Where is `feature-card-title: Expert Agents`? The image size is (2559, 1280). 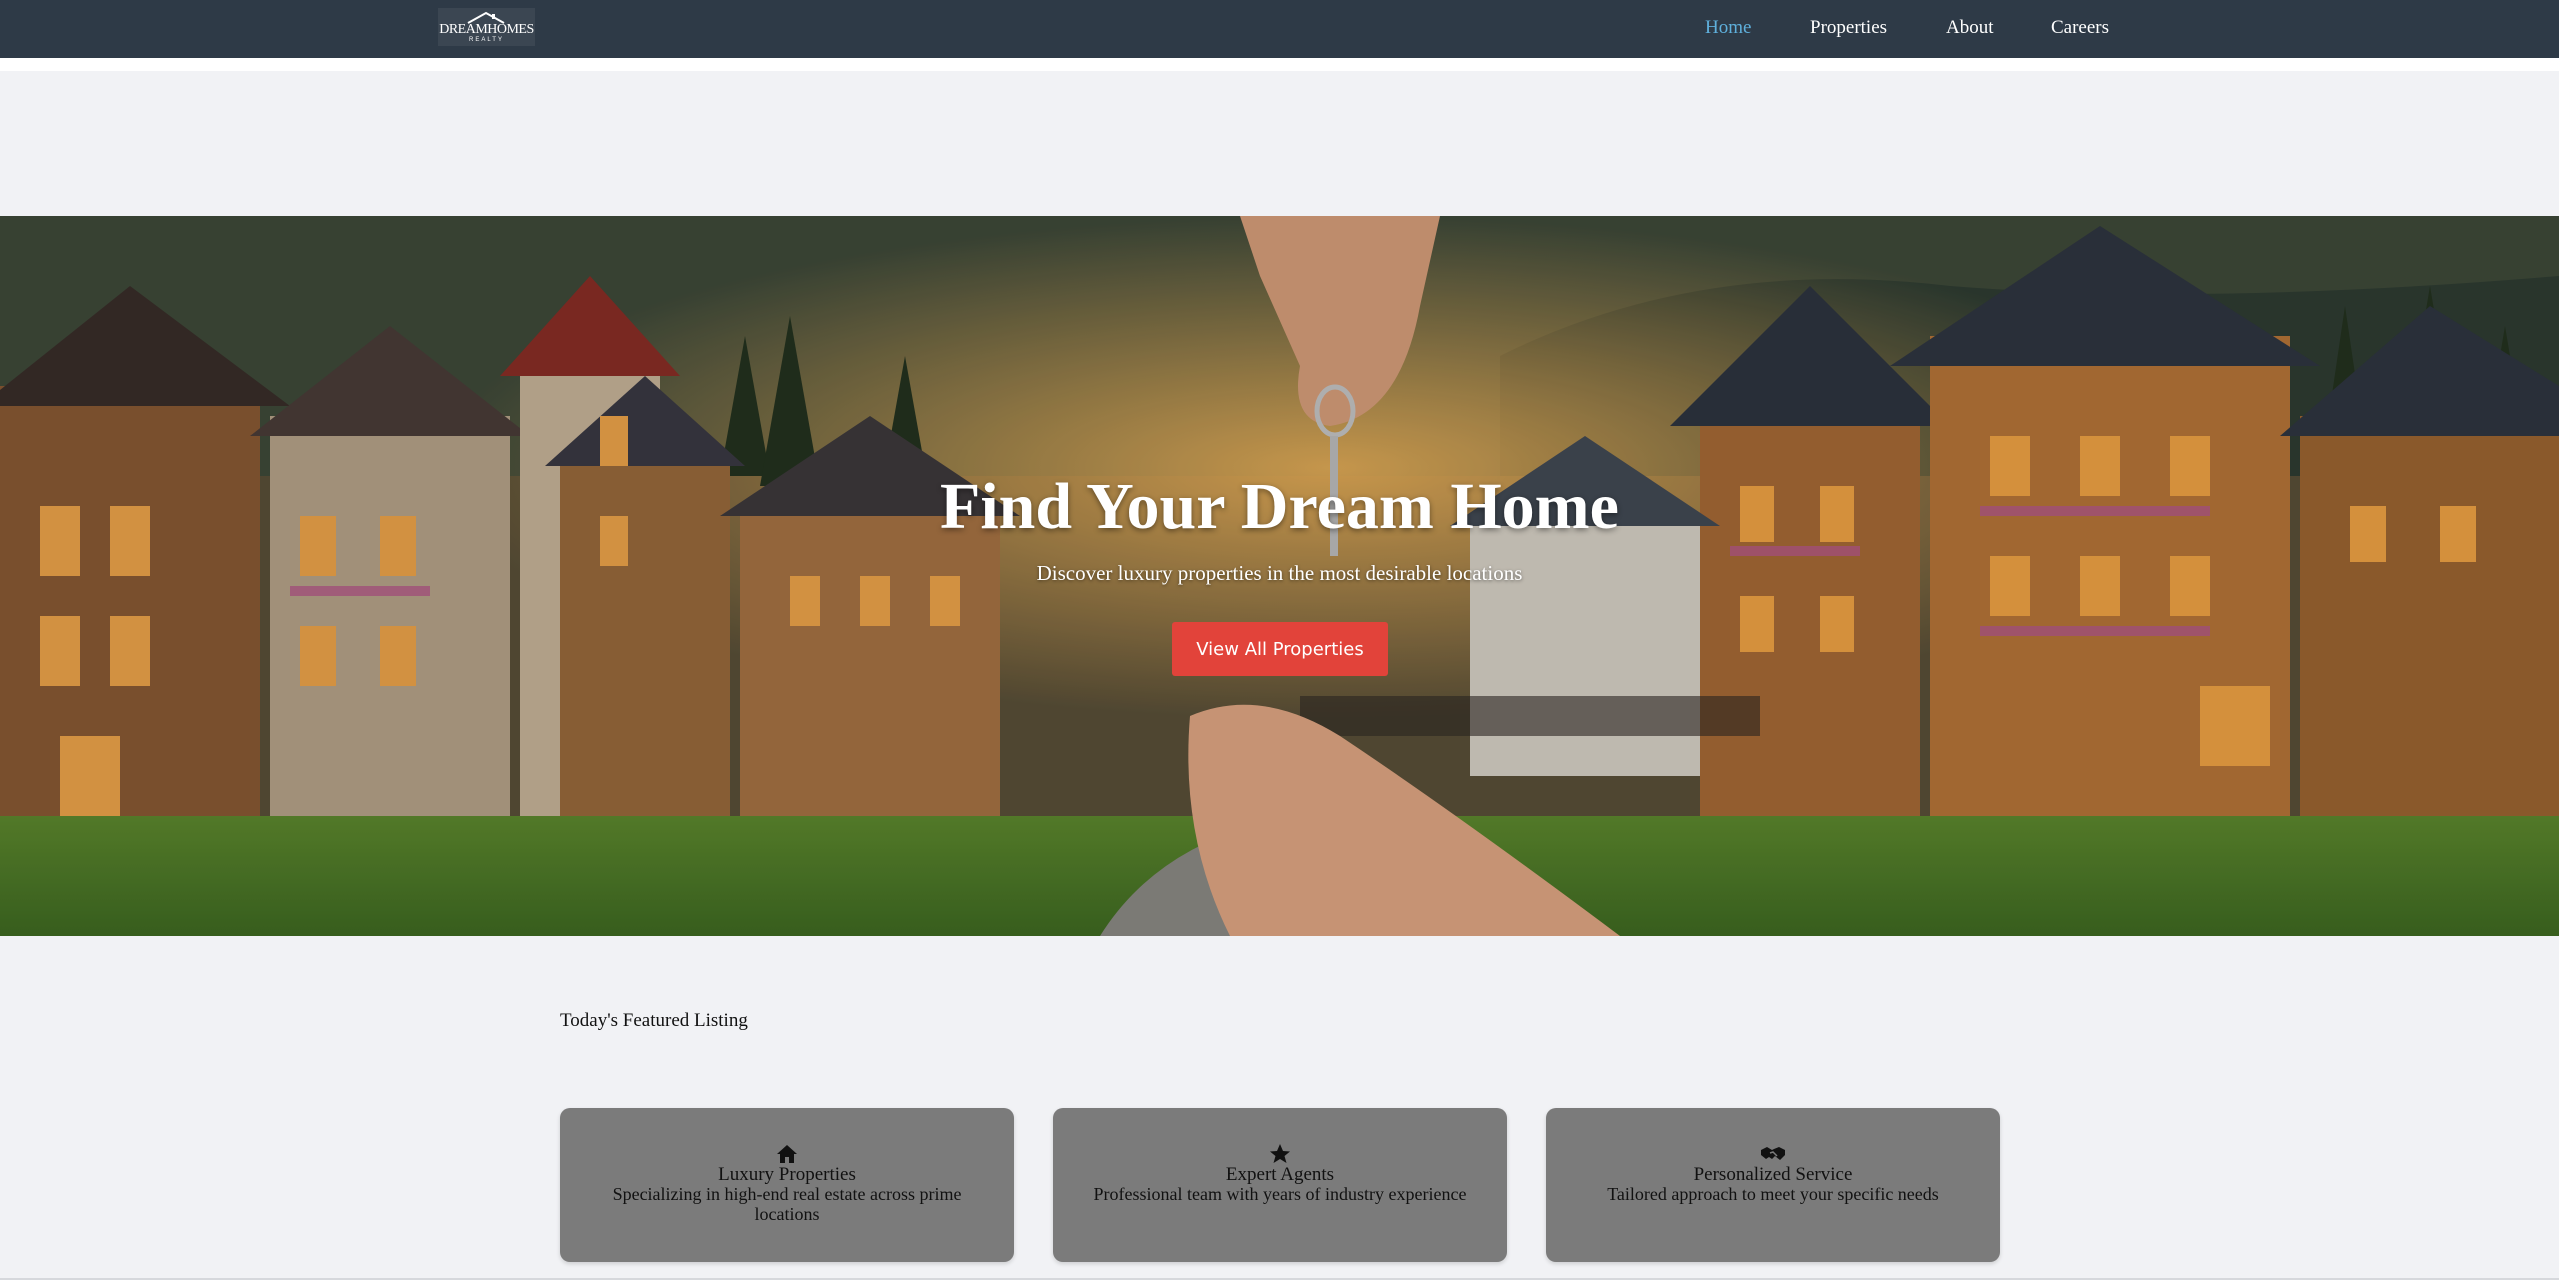
feature-card-title: Expert Agents is located at coordinates (1280, 1174).